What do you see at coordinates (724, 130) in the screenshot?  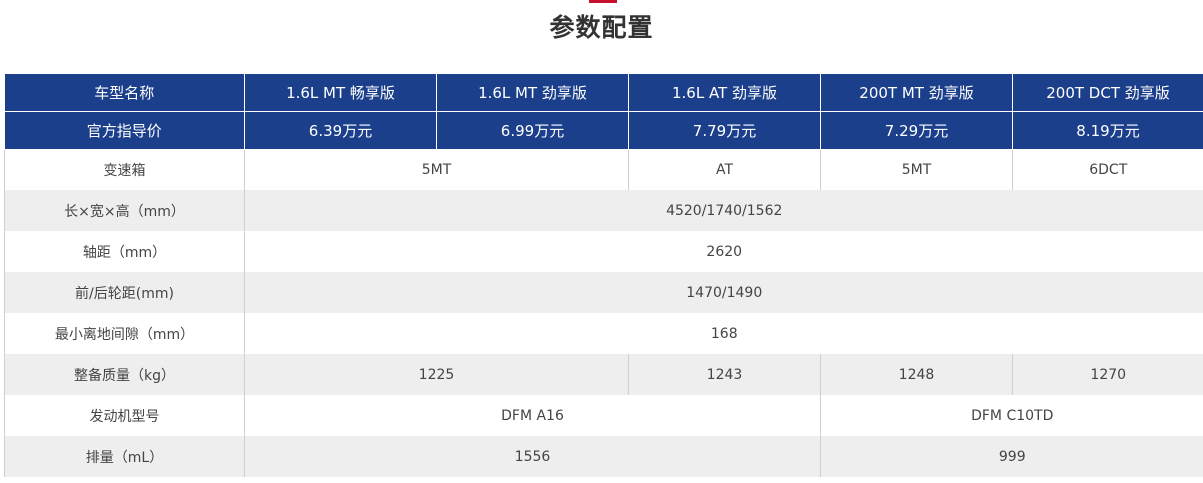 I see `price-value-3: 7.79万元` at bounding box center [724, 130].